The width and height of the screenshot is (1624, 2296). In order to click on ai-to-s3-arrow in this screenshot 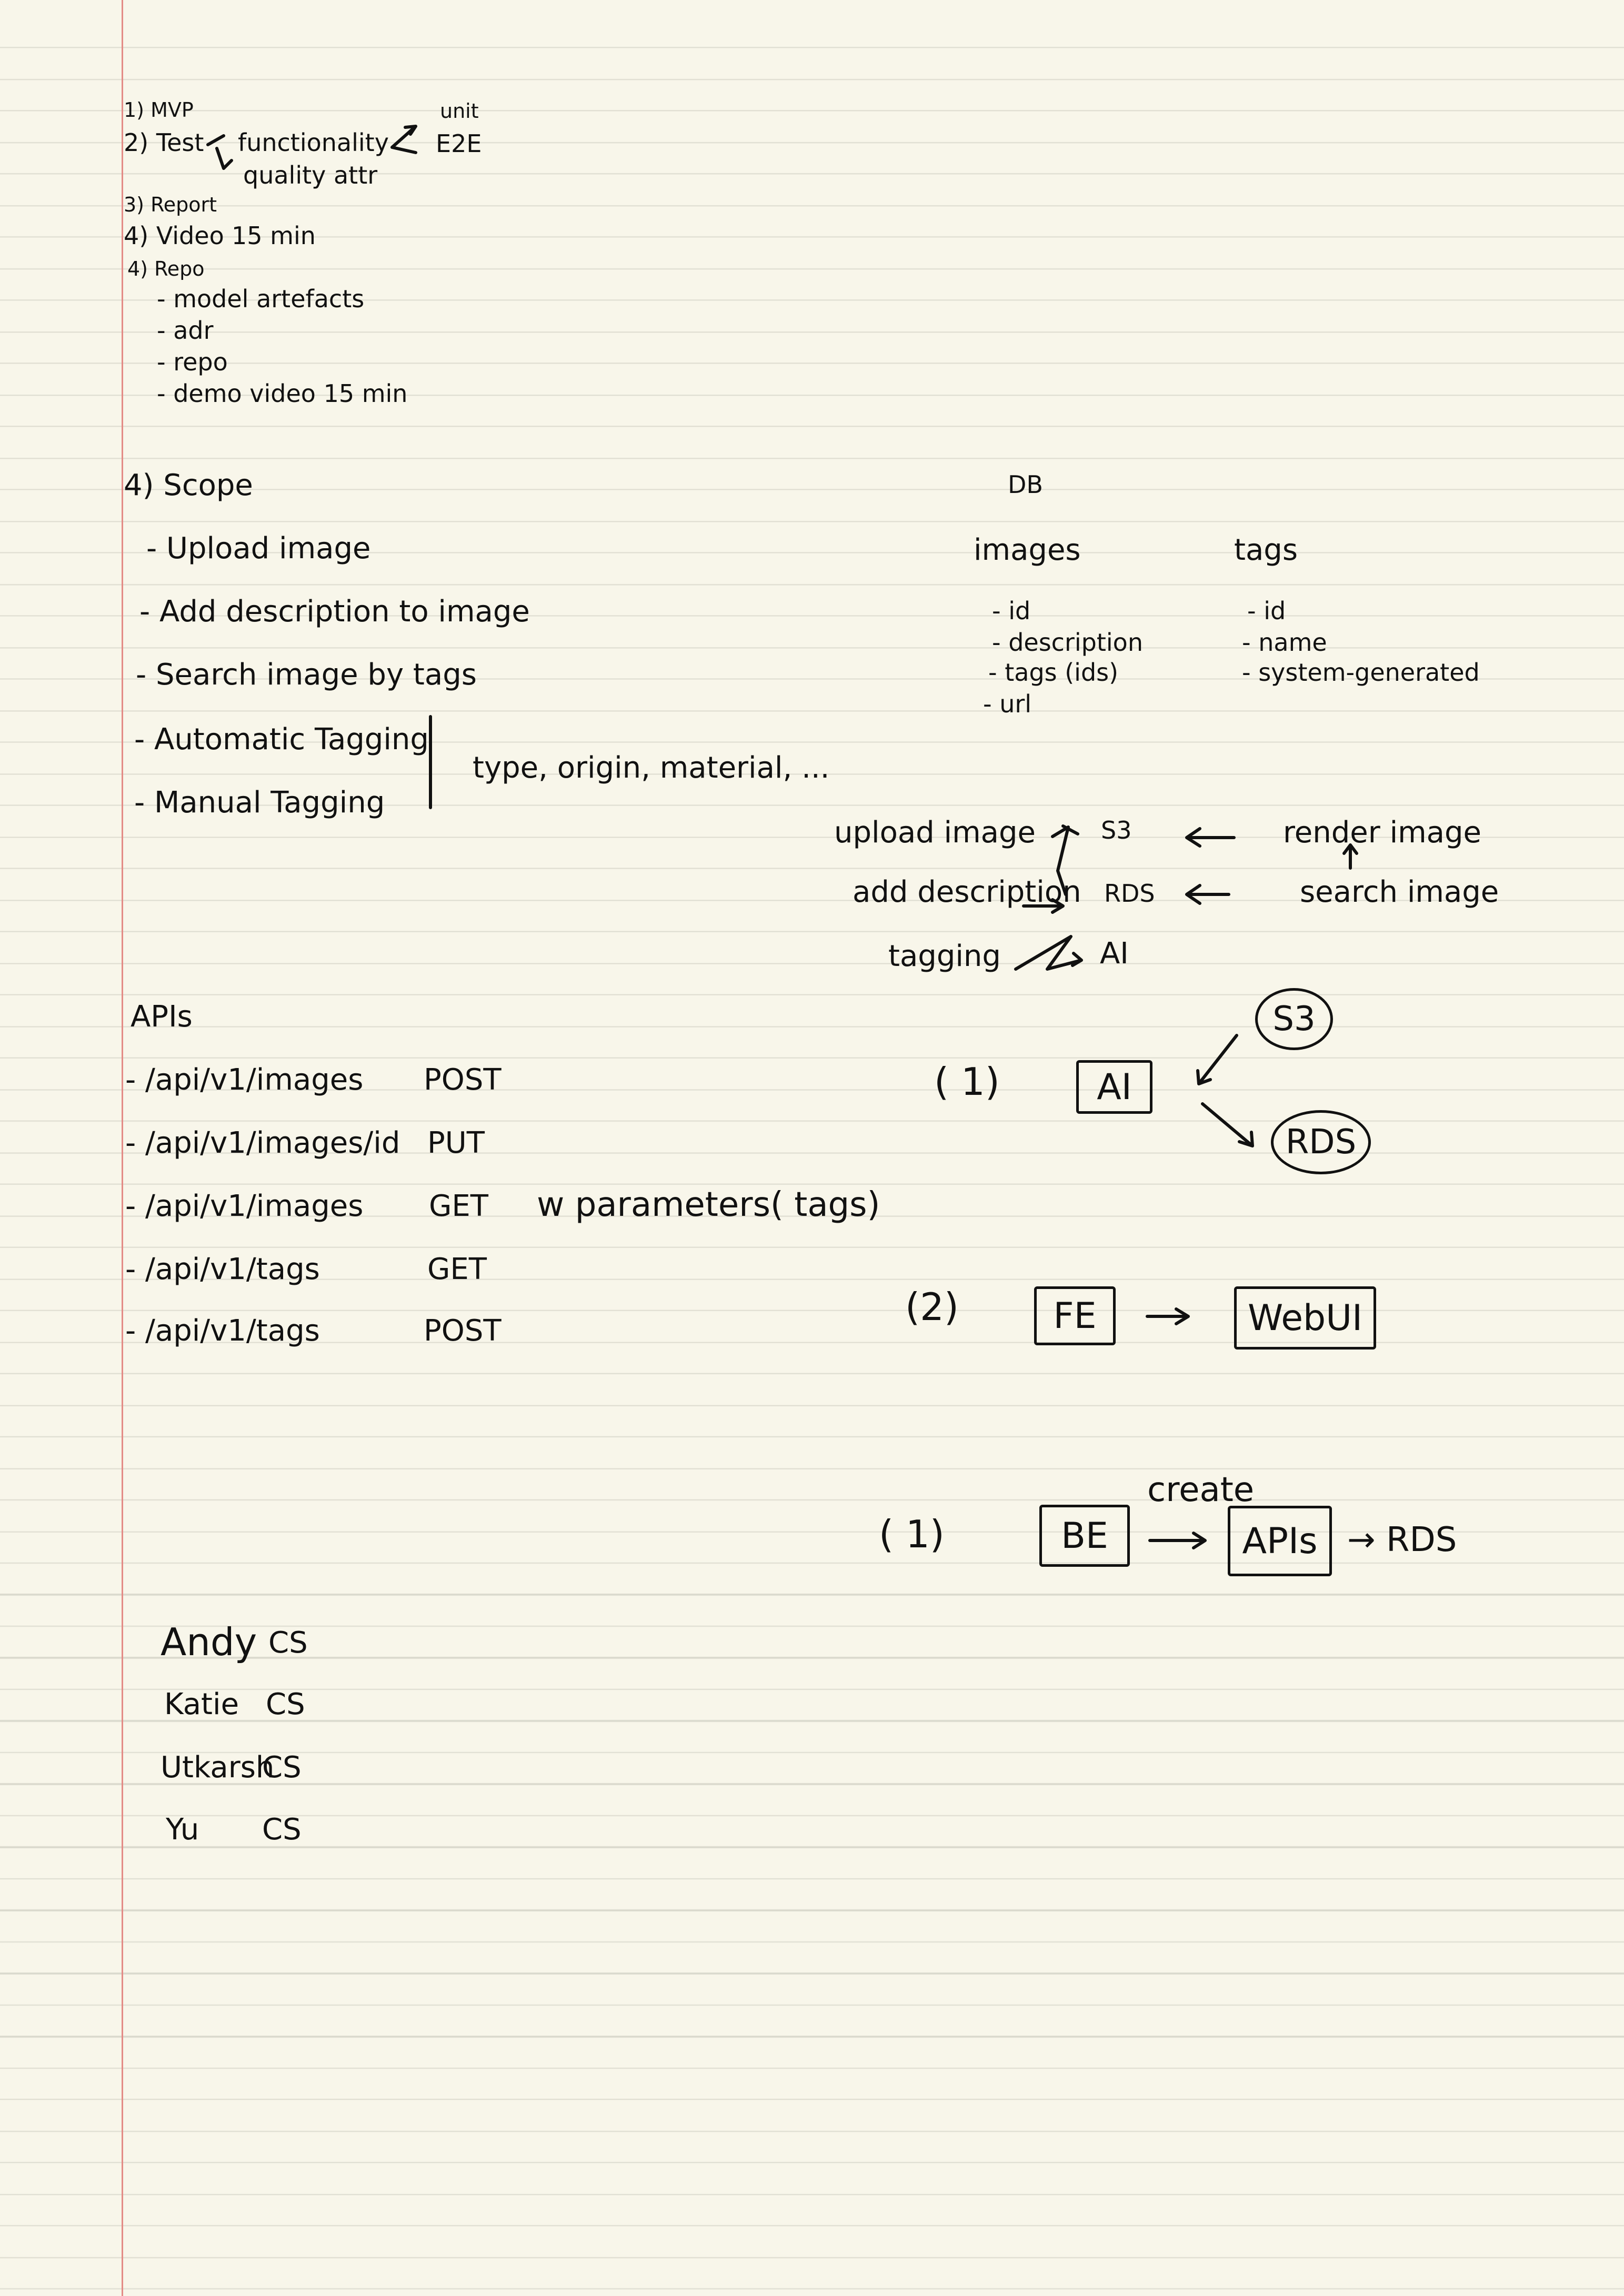, I will do `click(1217, 1059)`.